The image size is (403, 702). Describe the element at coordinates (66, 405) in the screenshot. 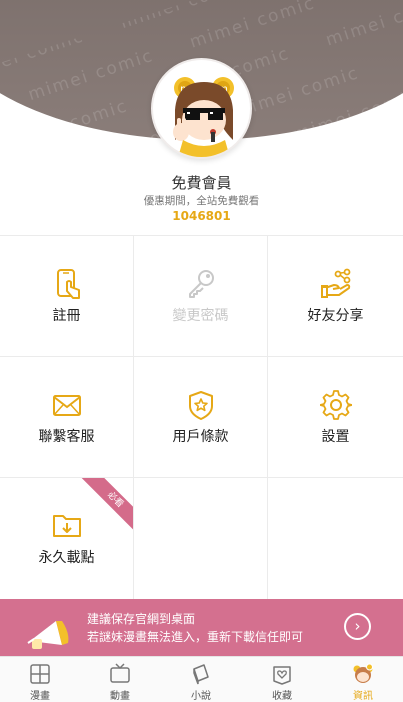

I see `mail-icon` at that location.